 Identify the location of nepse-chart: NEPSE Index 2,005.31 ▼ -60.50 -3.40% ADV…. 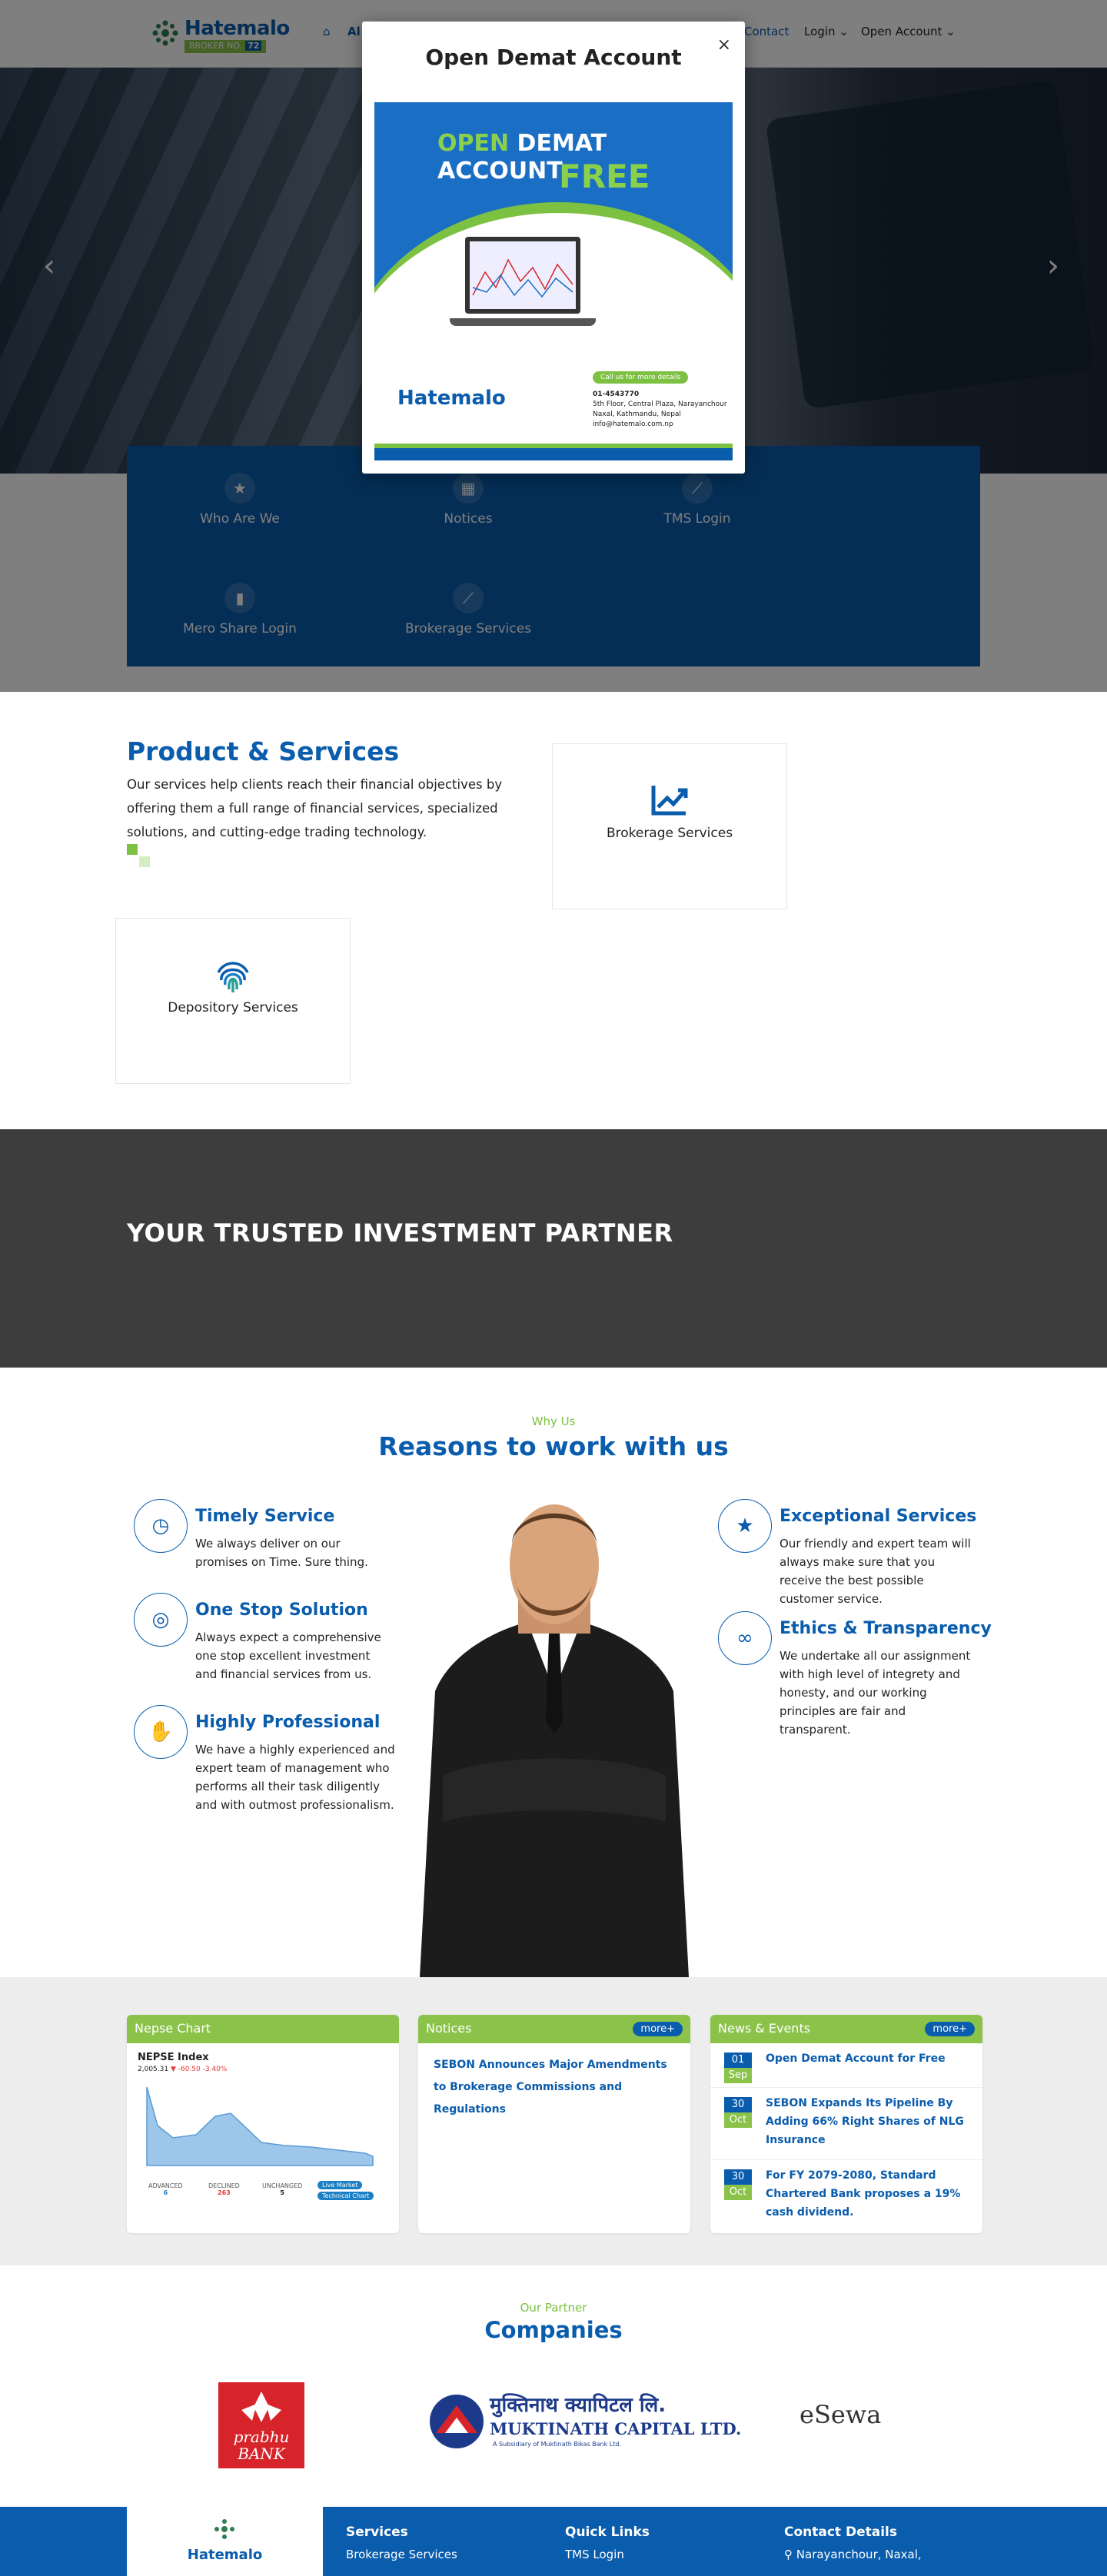
(263, 2138).